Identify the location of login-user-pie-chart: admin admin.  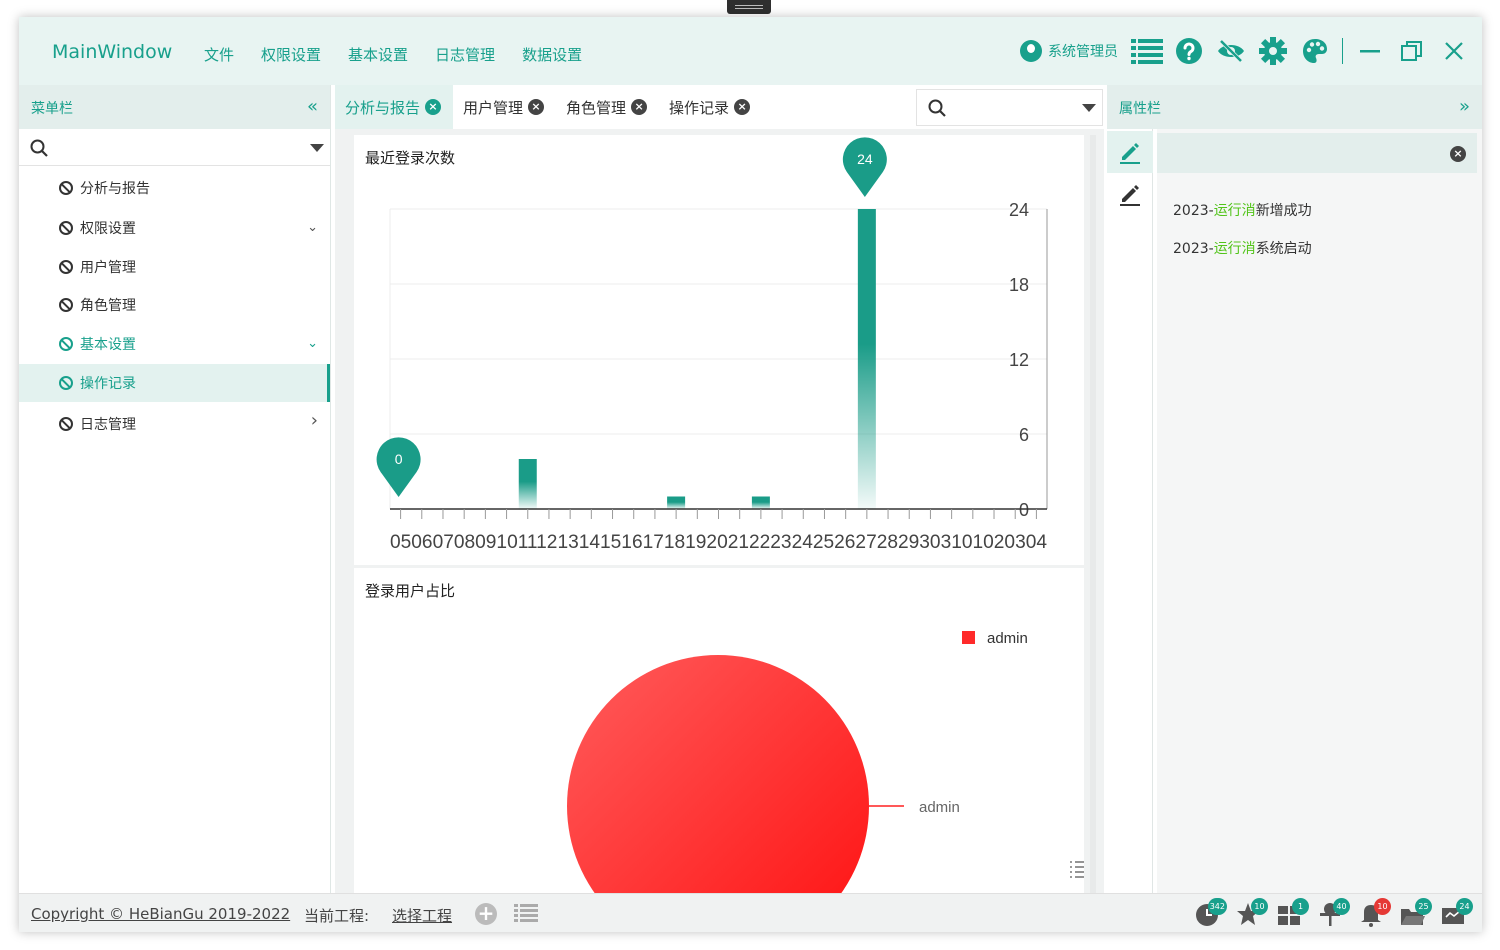
(797, 764).